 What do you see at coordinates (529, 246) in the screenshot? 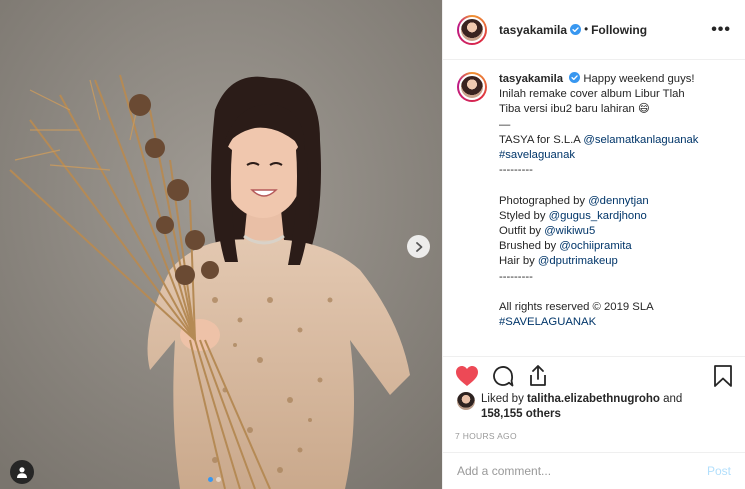
I see `credit-label: Brushed by` at bounding box center [529, 246].